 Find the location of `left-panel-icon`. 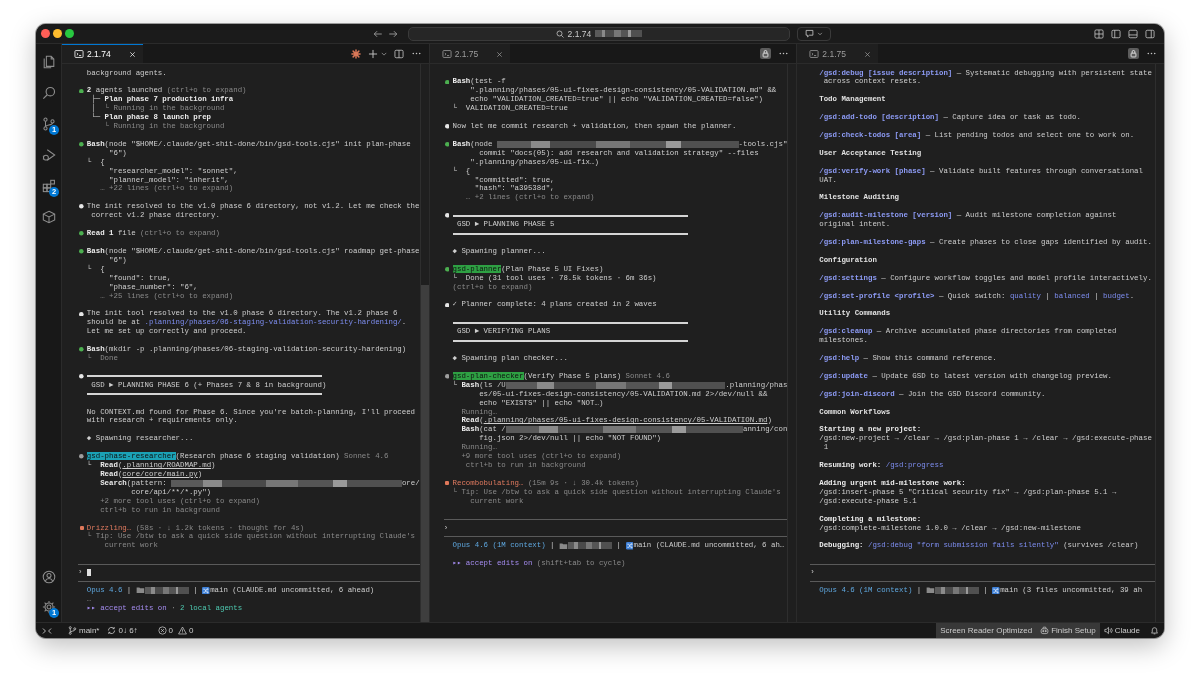

left-panel-icon is located at coordinates (1116, 33).